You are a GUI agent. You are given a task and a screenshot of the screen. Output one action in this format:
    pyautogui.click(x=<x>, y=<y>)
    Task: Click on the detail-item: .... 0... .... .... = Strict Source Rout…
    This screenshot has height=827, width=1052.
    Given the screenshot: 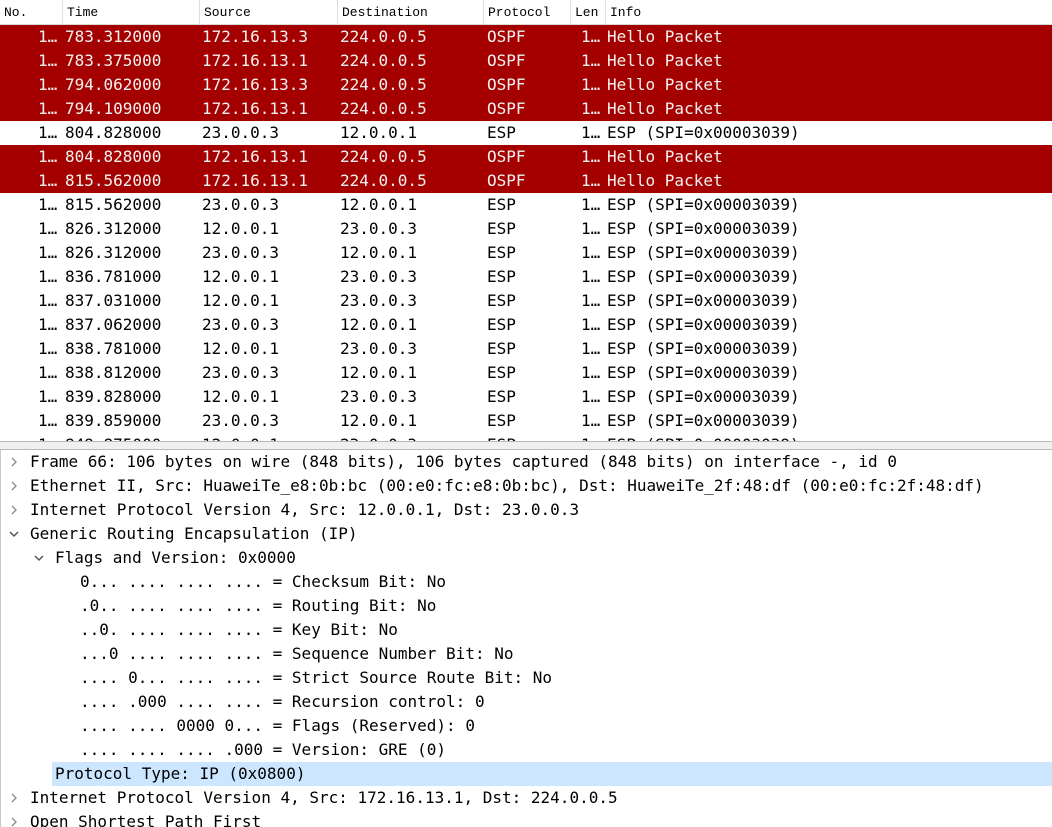 What is the action you would take?
    pyautogui.click(x=526, y=678)
    